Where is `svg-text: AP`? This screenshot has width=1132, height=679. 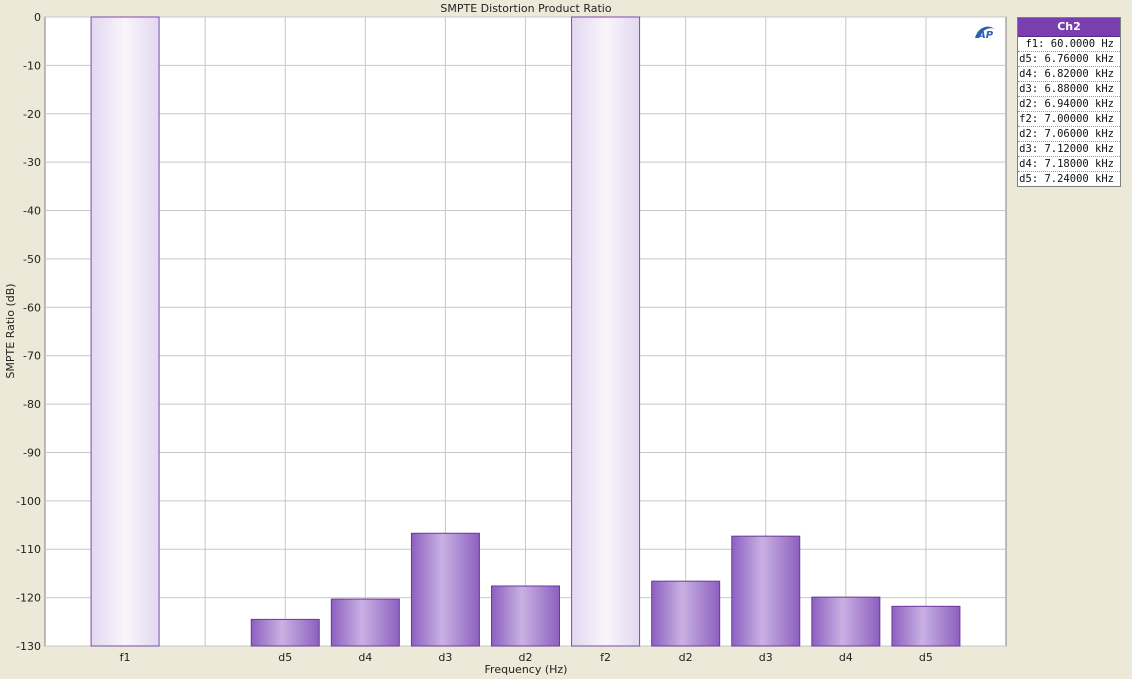 svg-text: AP is located at coordinates (985, 35).